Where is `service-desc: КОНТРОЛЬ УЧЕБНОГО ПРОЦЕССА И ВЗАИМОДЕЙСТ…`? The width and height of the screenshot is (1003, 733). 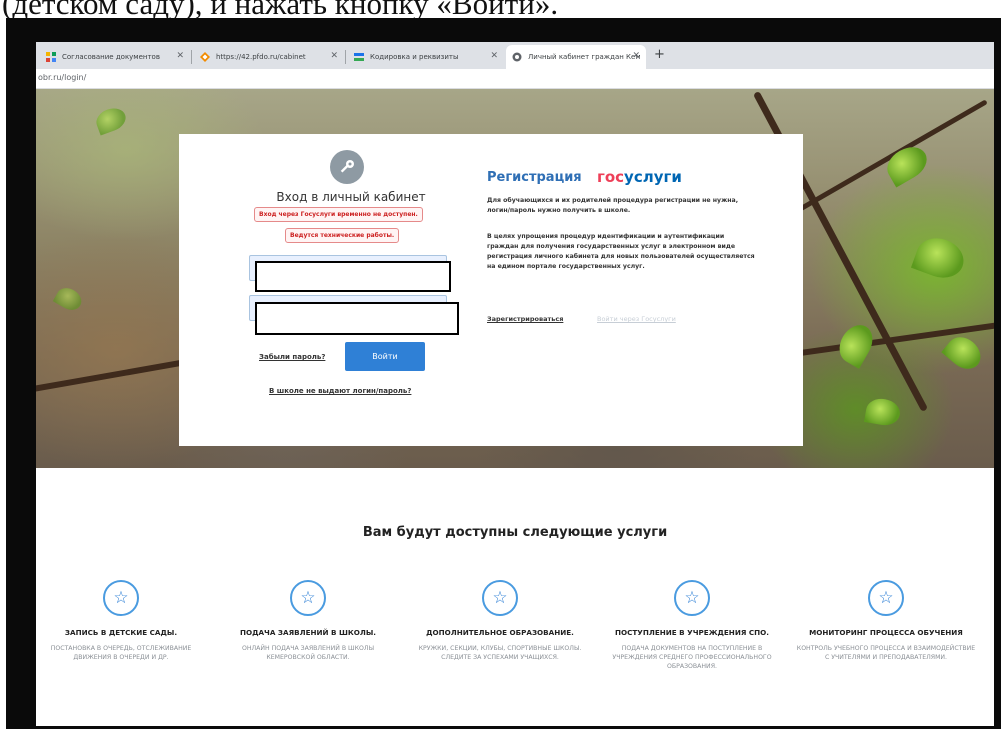
service-desc: КОНТРОЛЬ УЧЕБНОГО ПРОЦЕССА И ВЗАИМОДЕЙСТ… is located at coordinates (886, 653).